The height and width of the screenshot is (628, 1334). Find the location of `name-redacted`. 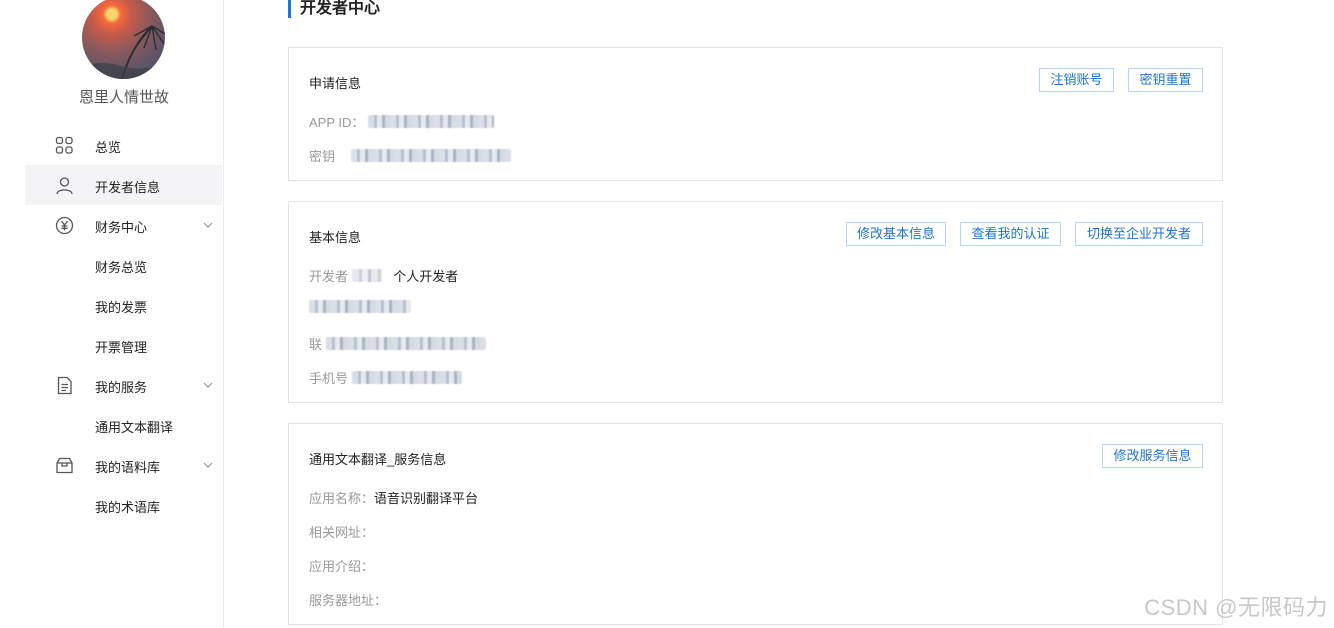

name-redacted is located at coordinates (360, 306).